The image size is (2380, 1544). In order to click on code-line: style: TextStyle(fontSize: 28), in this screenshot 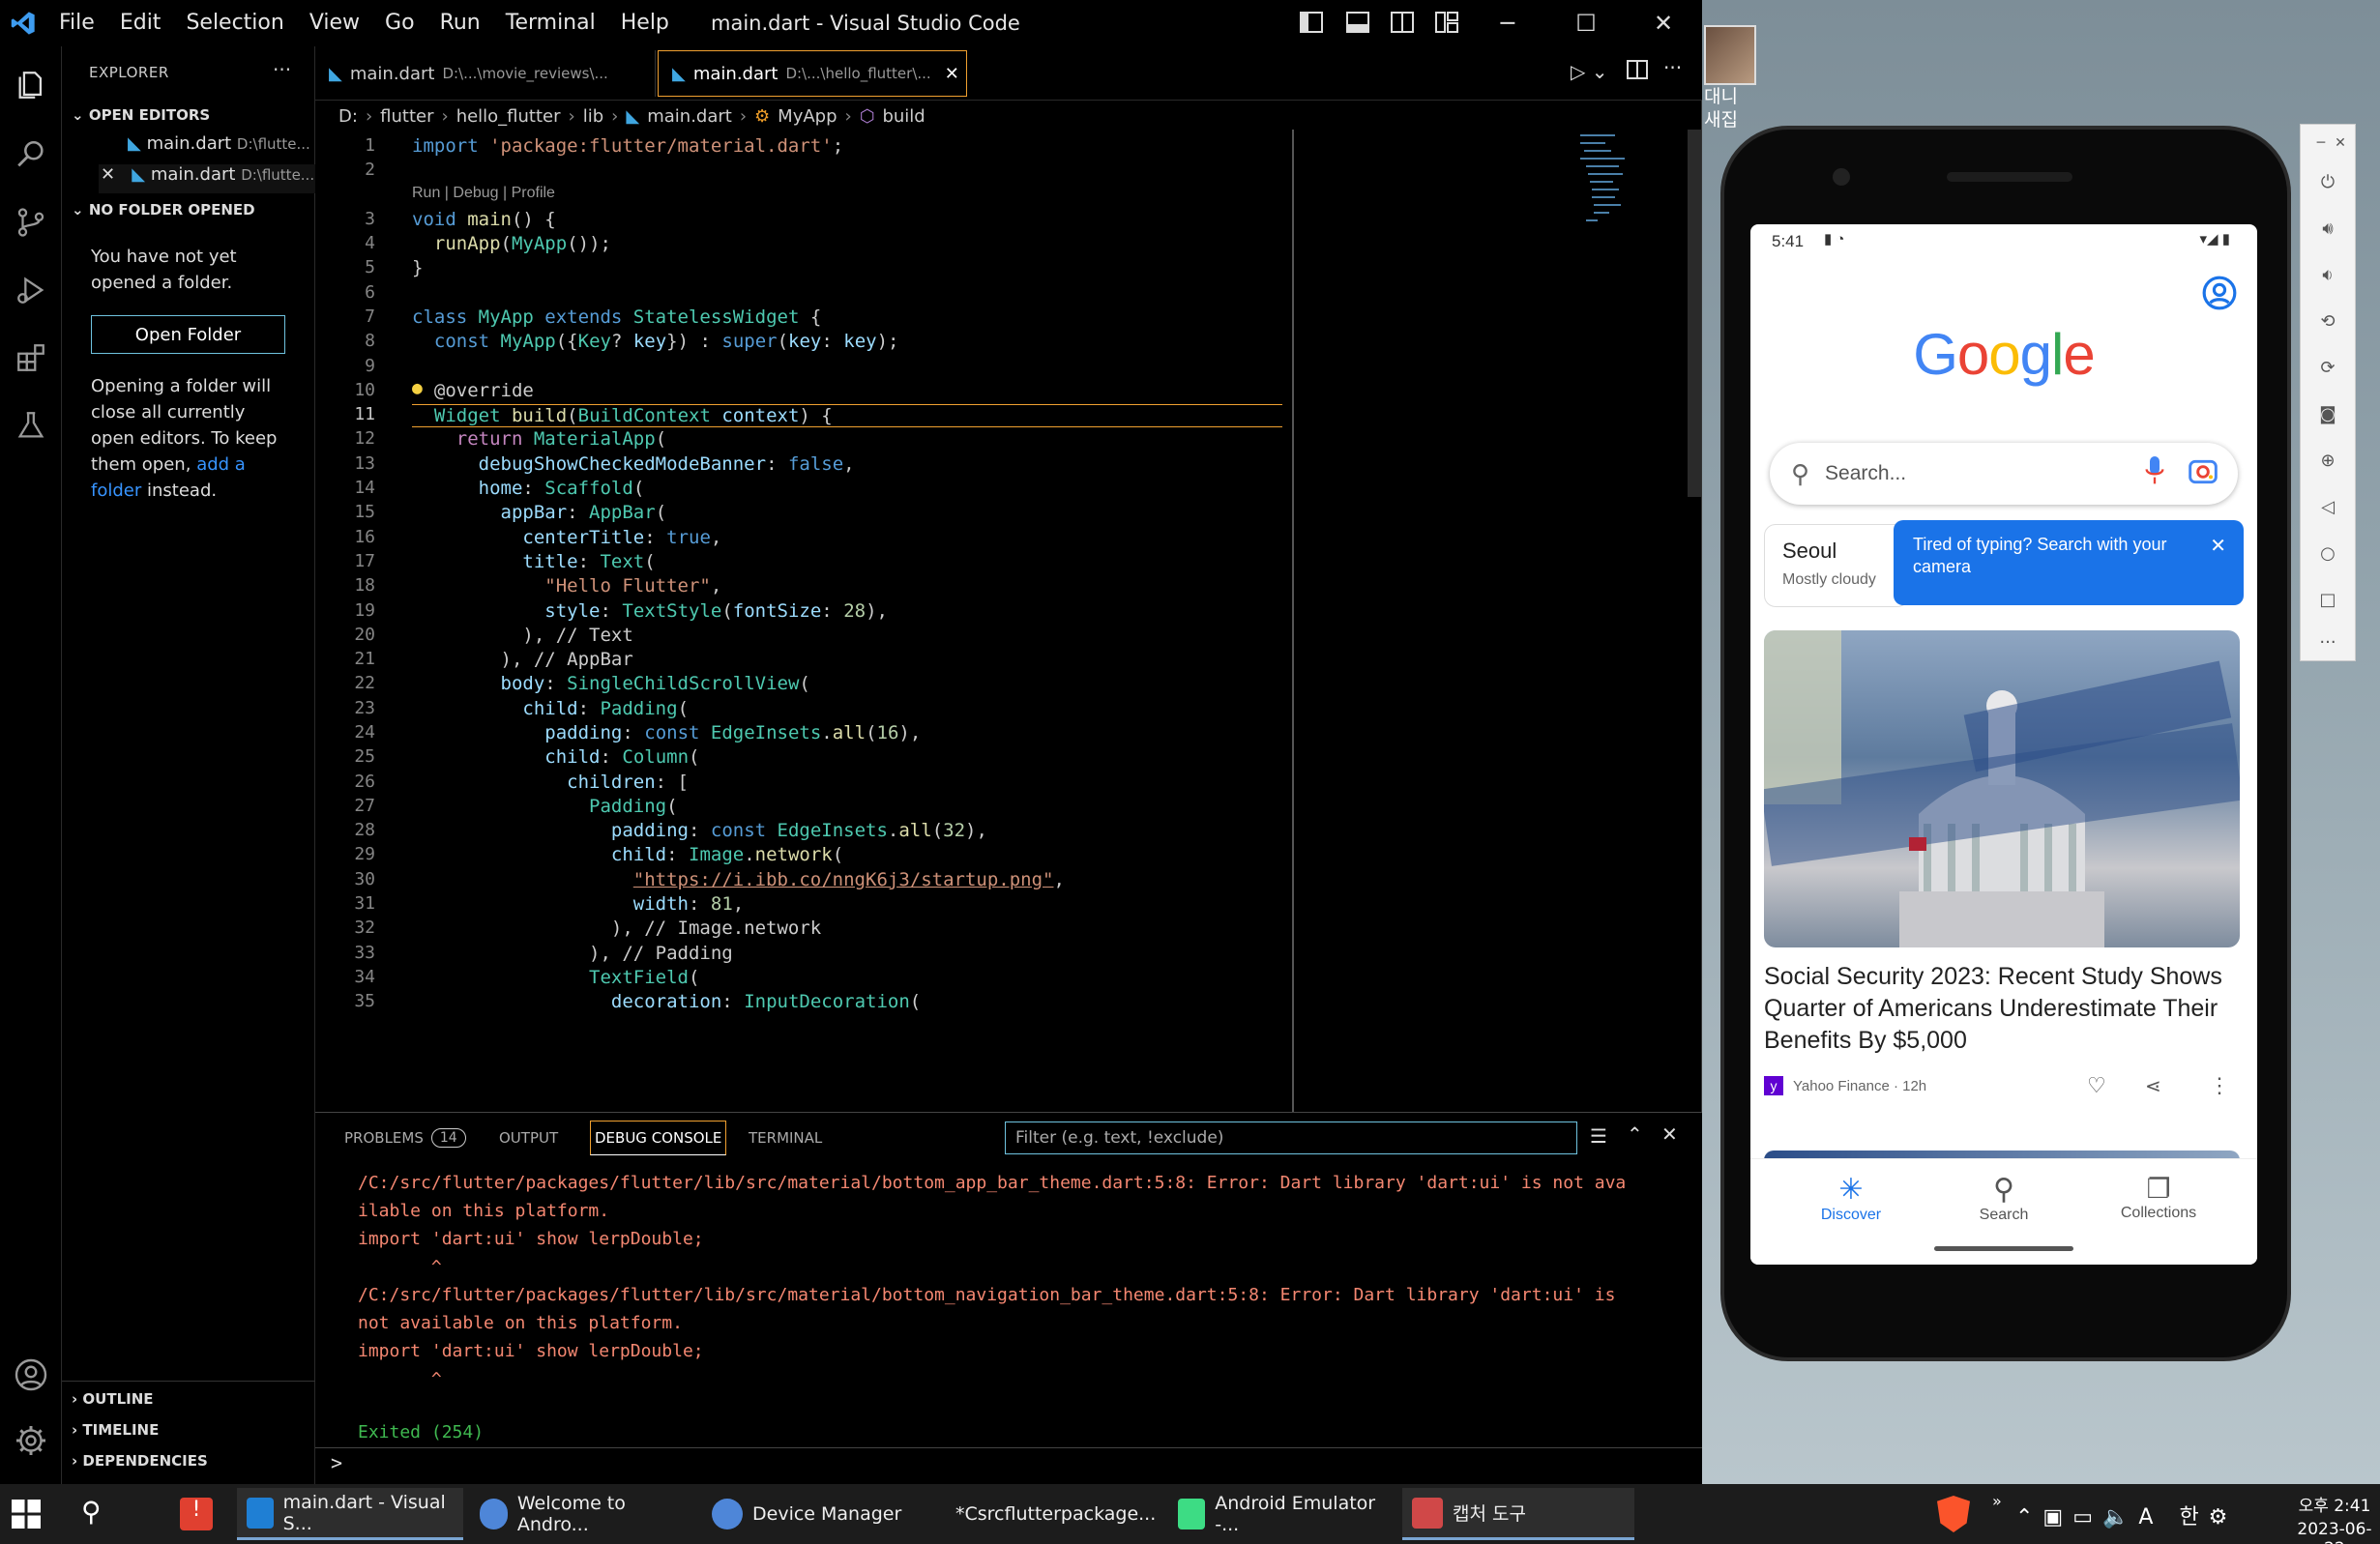, I will do `click(650, 611)`.